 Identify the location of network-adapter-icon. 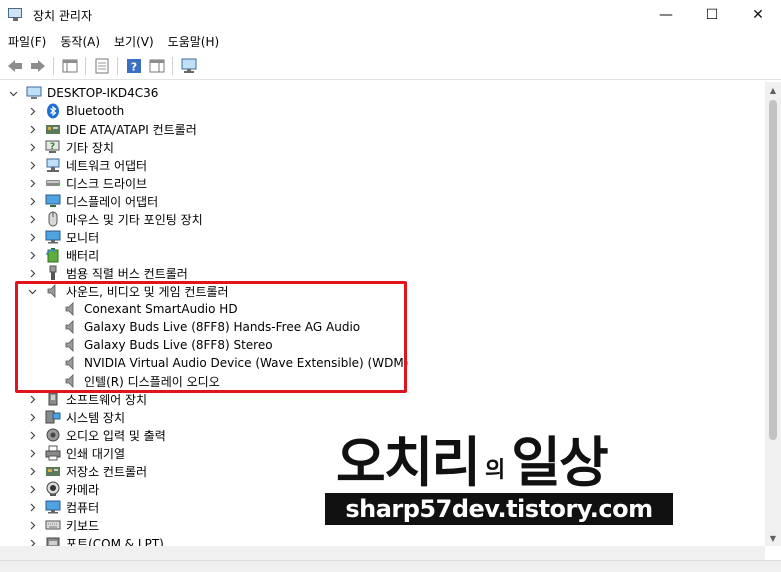
(53, 165).